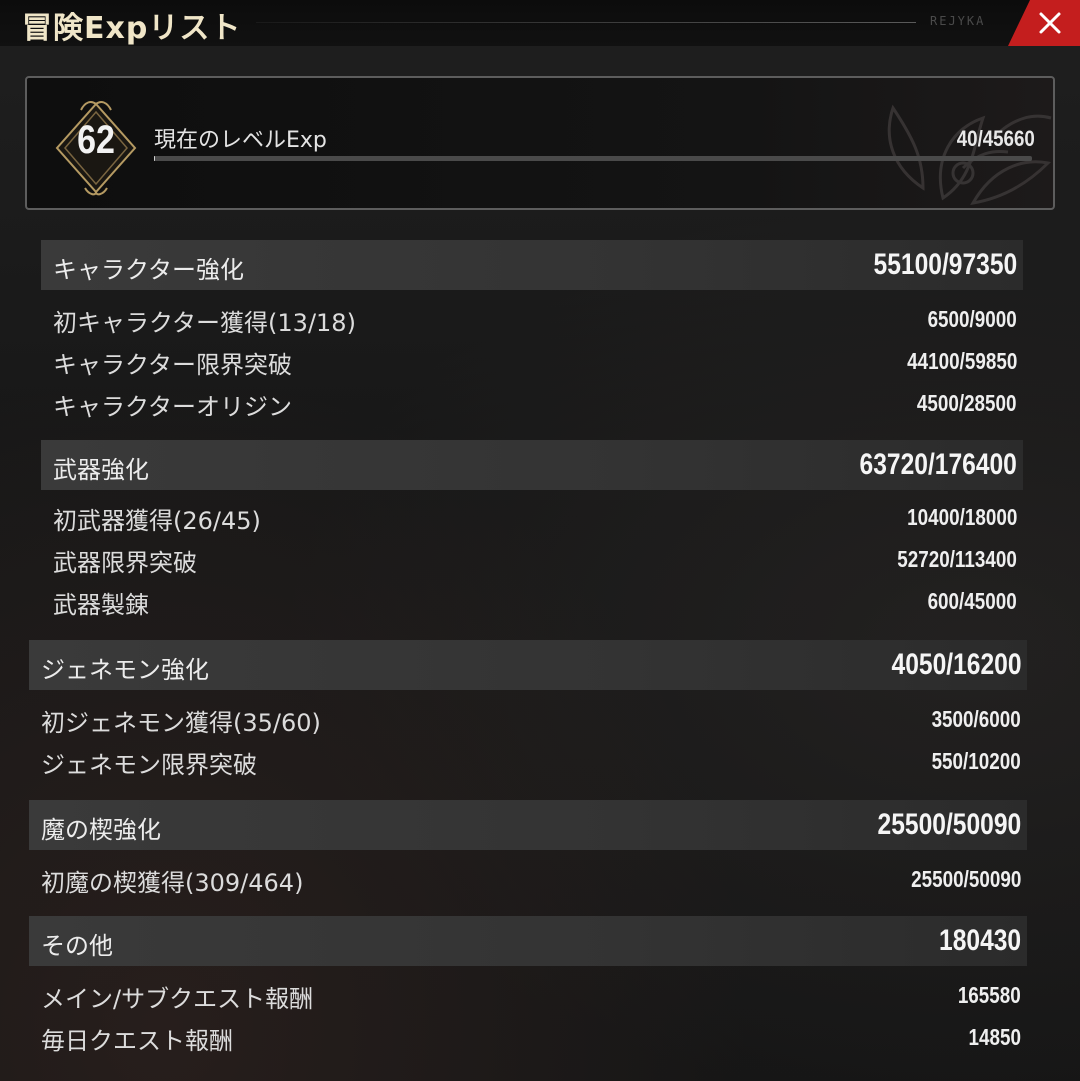 The height and width of the screenshot is (1081, 1080). I want to click on level-number: 62, so click(96, 140).